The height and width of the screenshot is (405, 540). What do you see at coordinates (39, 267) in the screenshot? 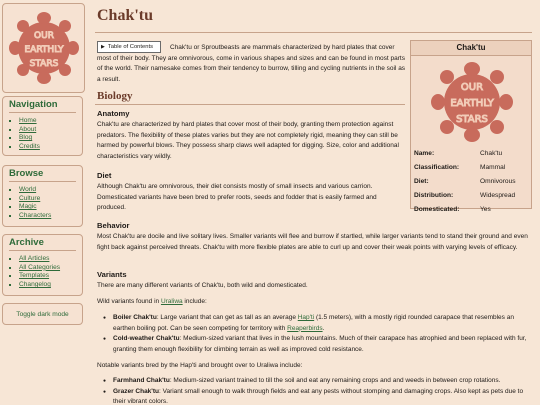
I see `archive-link-all-categories: All Categories` at bounding box center [39, 267].